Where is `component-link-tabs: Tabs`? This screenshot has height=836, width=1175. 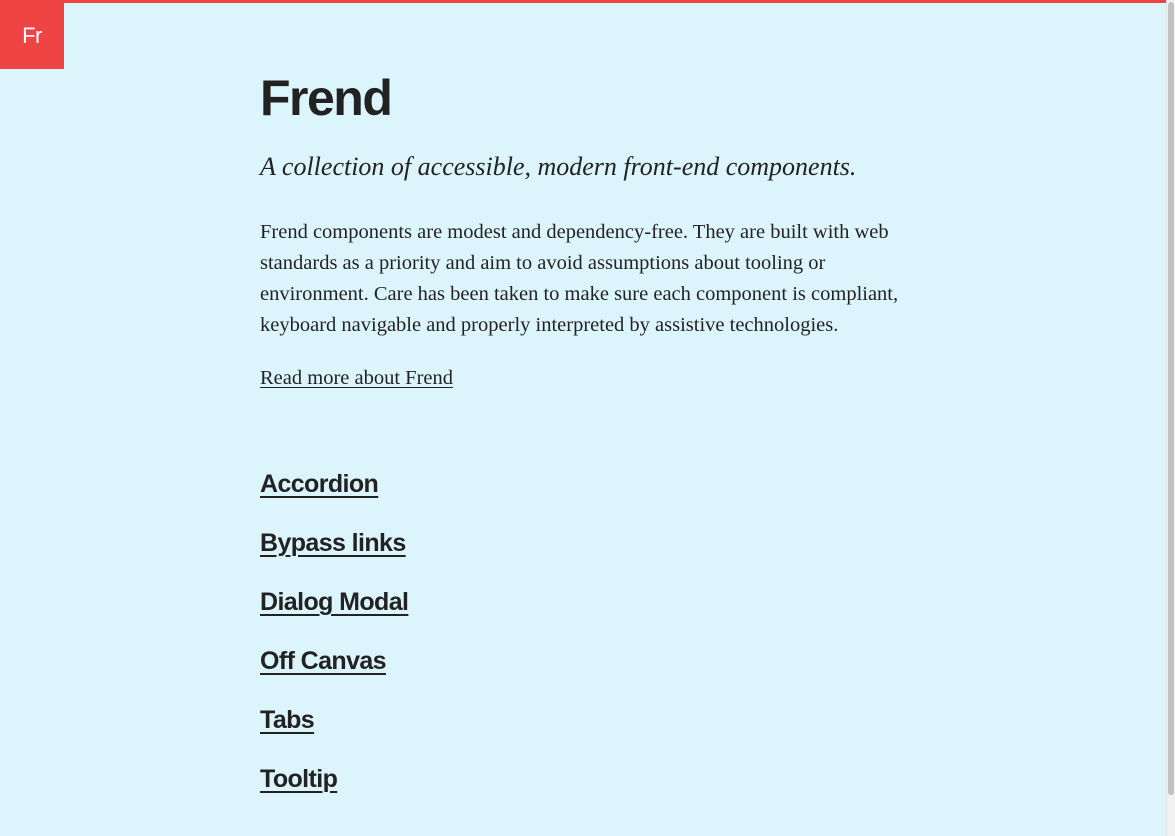 component-link-tabs: Tabs is located at coordinates (287, 720).